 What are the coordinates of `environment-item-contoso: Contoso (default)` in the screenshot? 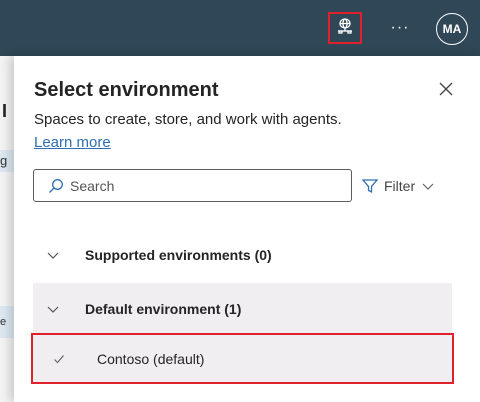 It's located at (242, 359).